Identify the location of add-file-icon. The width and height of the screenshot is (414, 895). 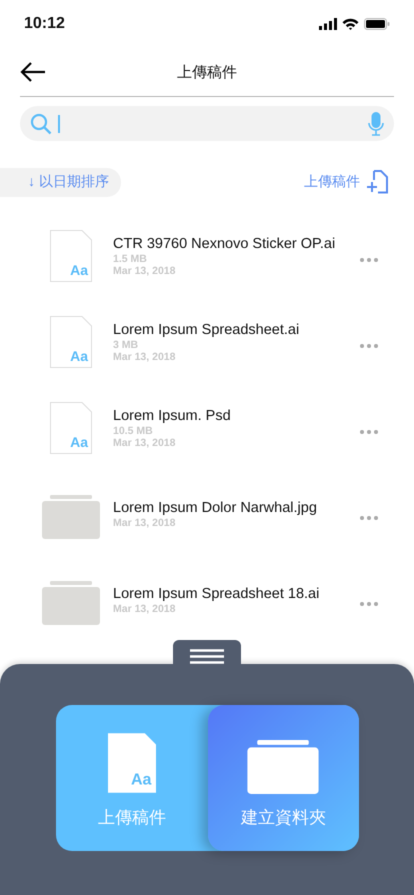
(377, 182).